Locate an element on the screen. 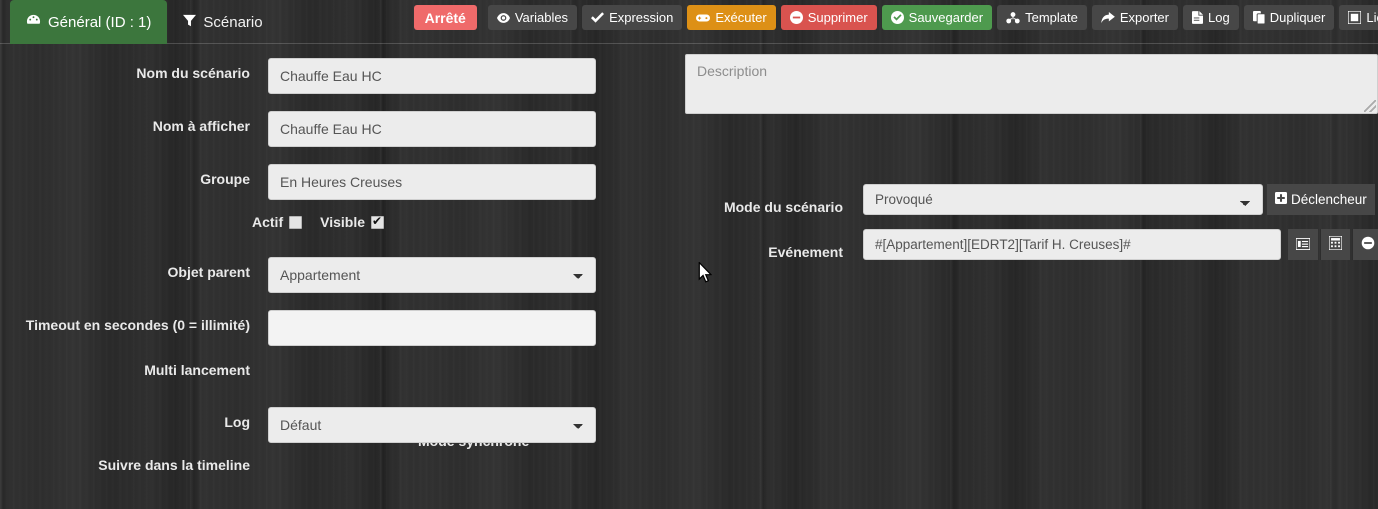  parent-object-select: Appartement is located at coordinates (432, 275).